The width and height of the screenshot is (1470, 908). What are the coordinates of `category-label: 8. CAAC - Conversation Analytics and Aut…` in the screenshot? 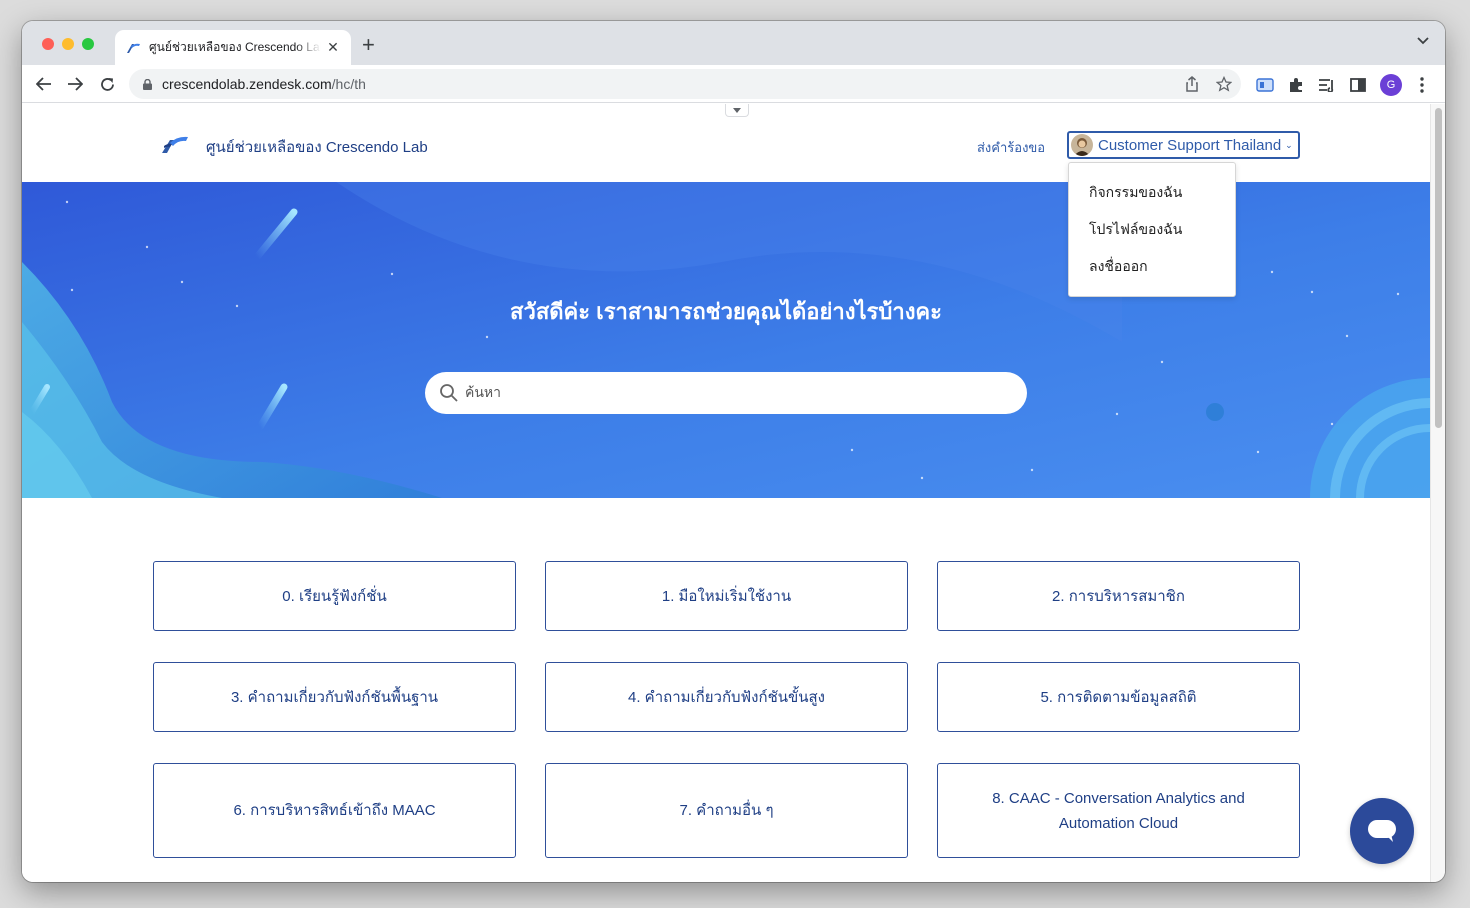 It's located at (1118, 810).